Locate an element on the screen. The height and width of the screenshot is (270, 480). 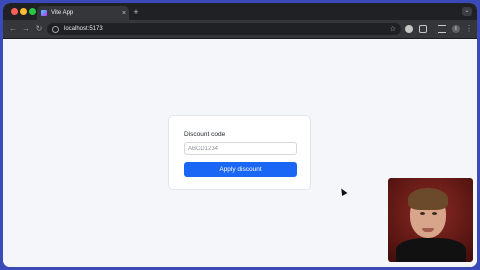
puzzle-extensions-icon is located at coordinates (423, 29).